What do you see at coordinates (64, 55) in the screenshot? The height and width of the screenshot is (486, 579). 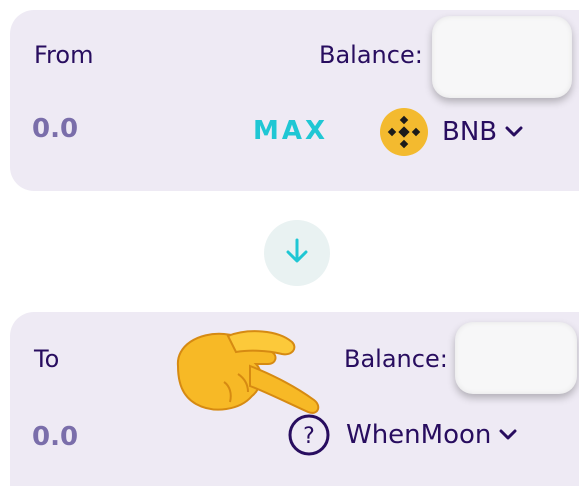 I see `from-label: From` at bounding box center [64, 55].